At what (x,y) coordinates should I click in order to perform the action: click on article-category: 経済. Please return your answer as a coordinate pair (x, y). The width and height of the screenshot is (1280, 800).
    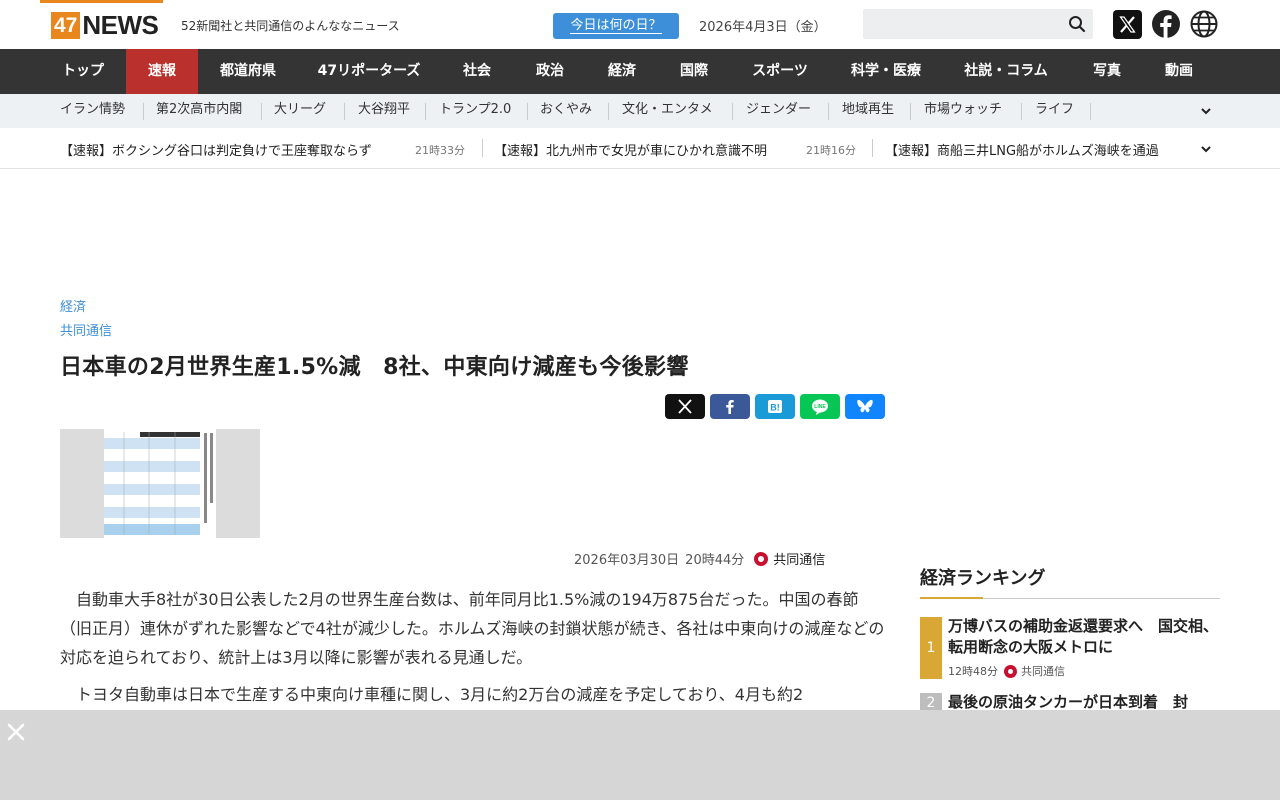
    Looking at the image, I should click on (73, 305).